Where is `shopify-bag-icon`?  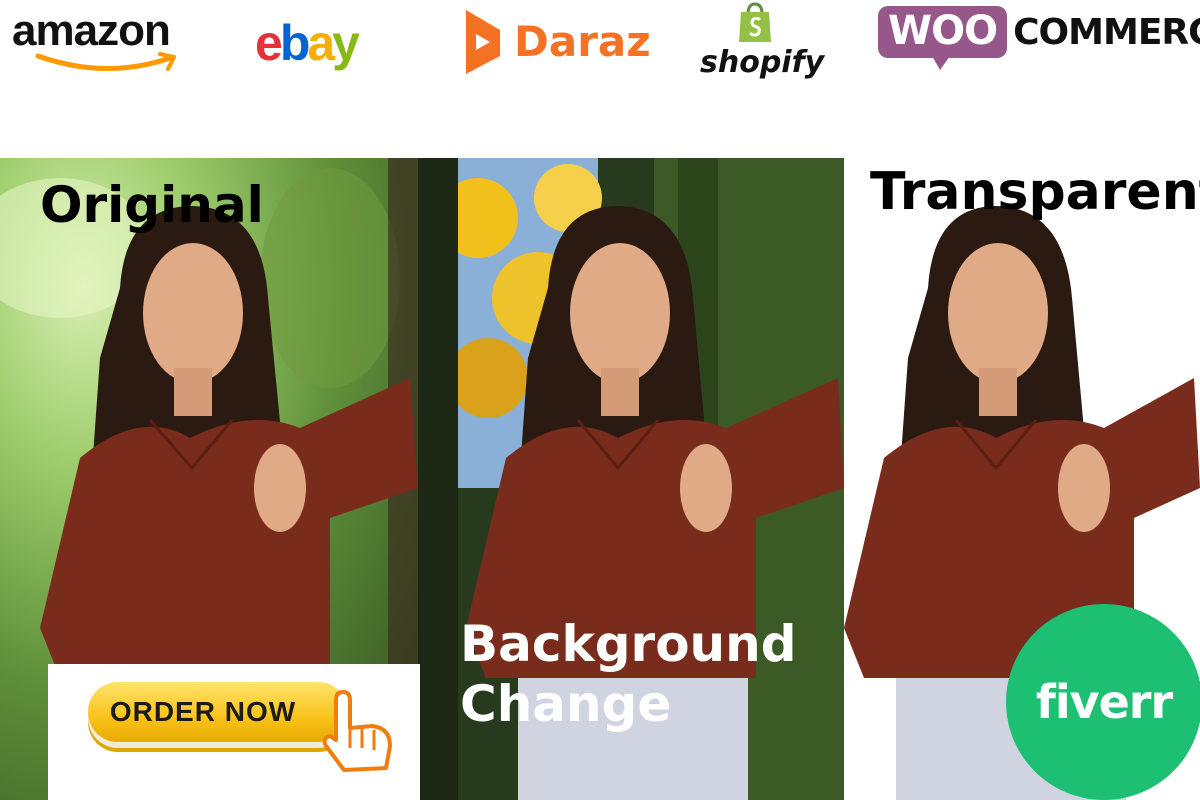
shopify-bag-icon is located at coordinates (755, 22).